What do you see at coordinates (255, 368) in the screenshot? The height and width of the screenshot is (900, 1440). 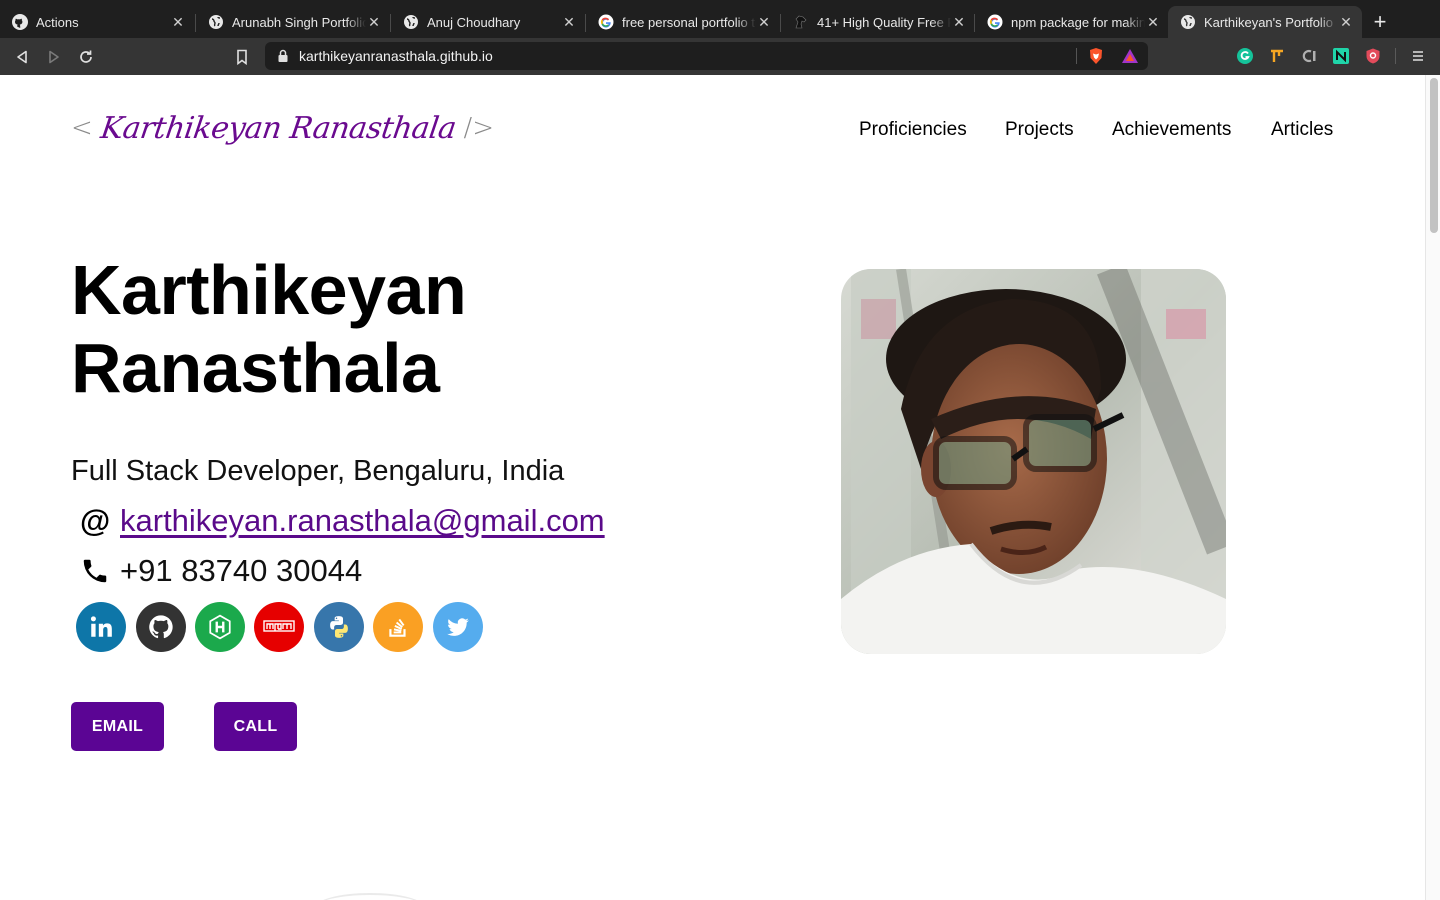 I see `hero-name-last: Ranasthala` at bounding box center [255, 368].